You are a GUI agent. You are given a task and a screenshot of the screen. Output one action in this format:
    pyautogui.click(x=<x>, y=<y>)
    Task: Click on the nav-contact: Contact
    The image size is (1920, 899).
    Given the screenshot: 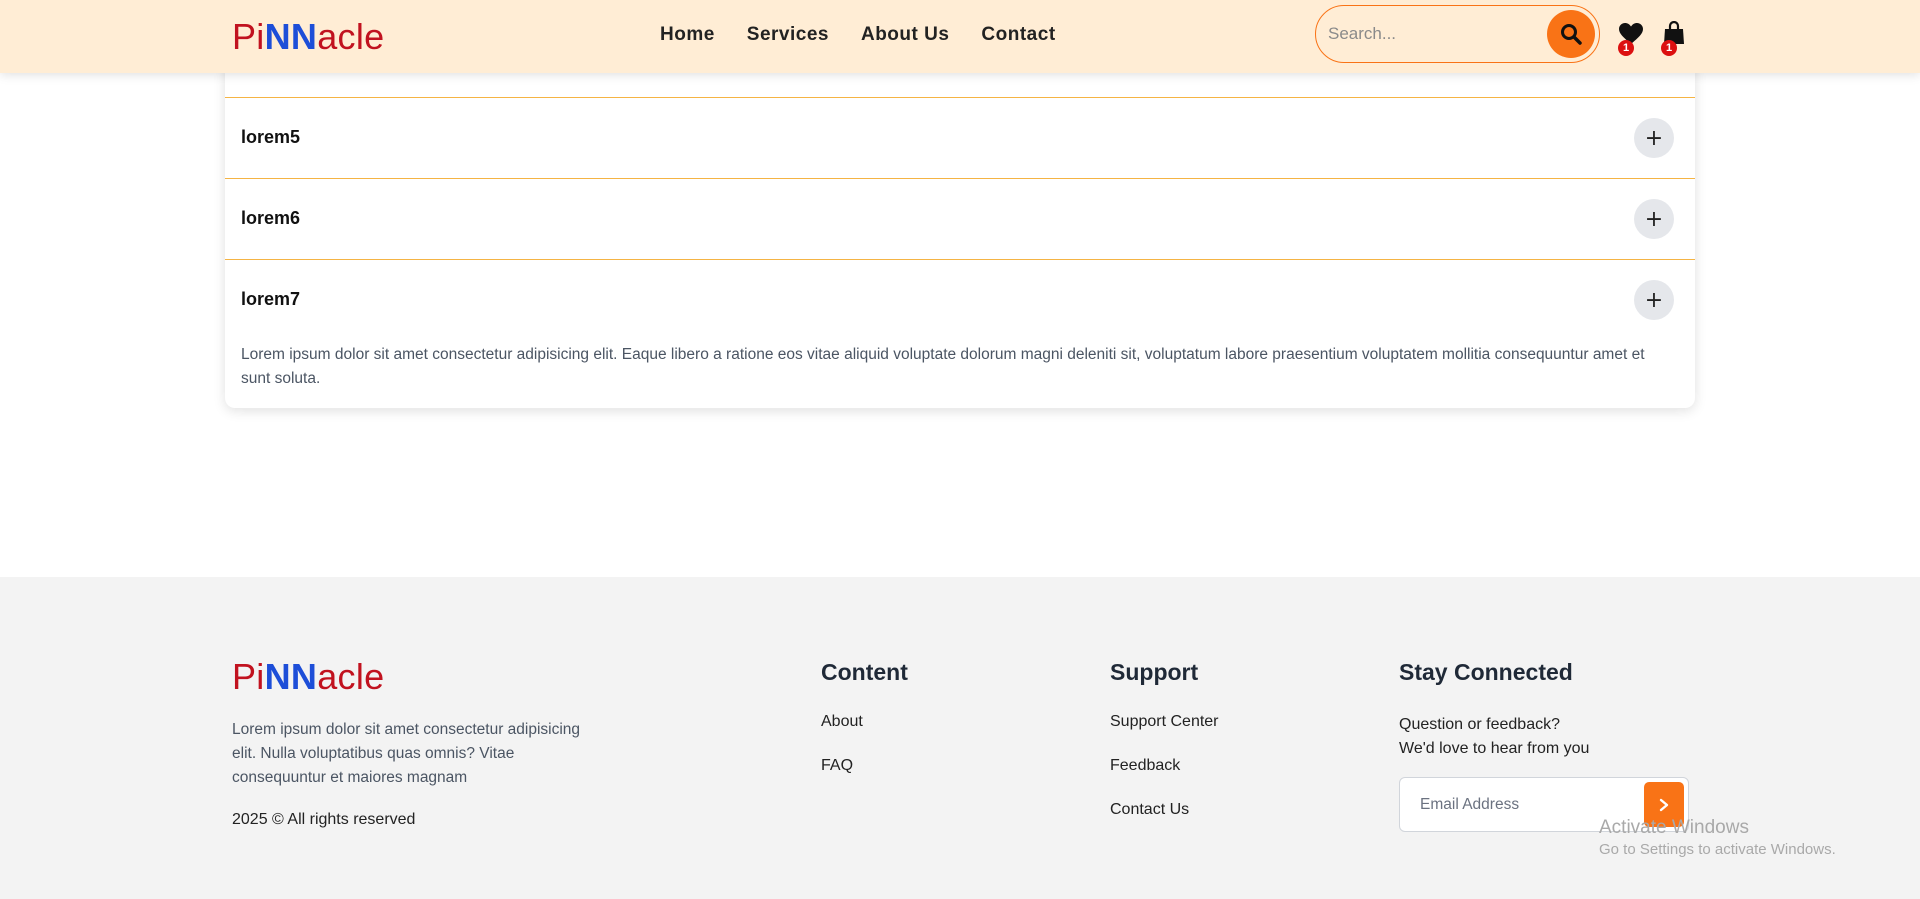 What is the action you would take?
    pyautogui.click(x=1018, y=35)
    